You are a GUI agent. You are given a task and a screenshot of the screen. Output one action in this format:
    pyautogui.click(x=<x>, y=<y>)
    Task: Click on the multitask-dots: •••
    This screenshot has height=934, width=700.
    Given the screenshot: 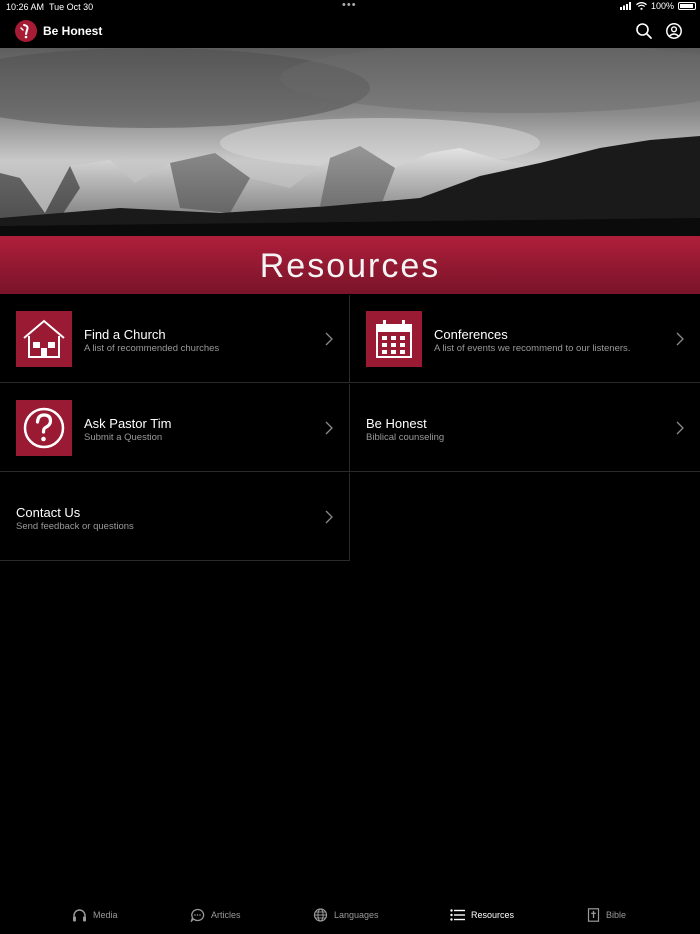 What is the action you would take?
    pyautogui.click(x=349, y=5)
    